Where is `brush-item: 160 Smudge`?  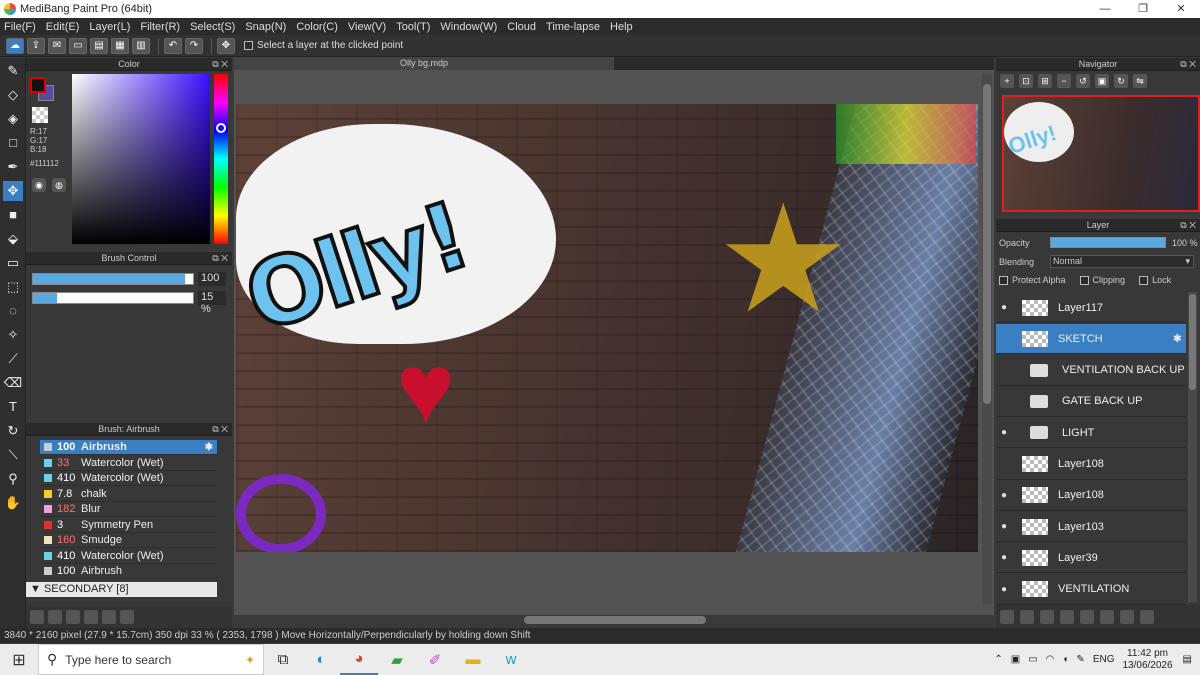 brush-item: 160 Smudge is located at coordinates (128, 540).